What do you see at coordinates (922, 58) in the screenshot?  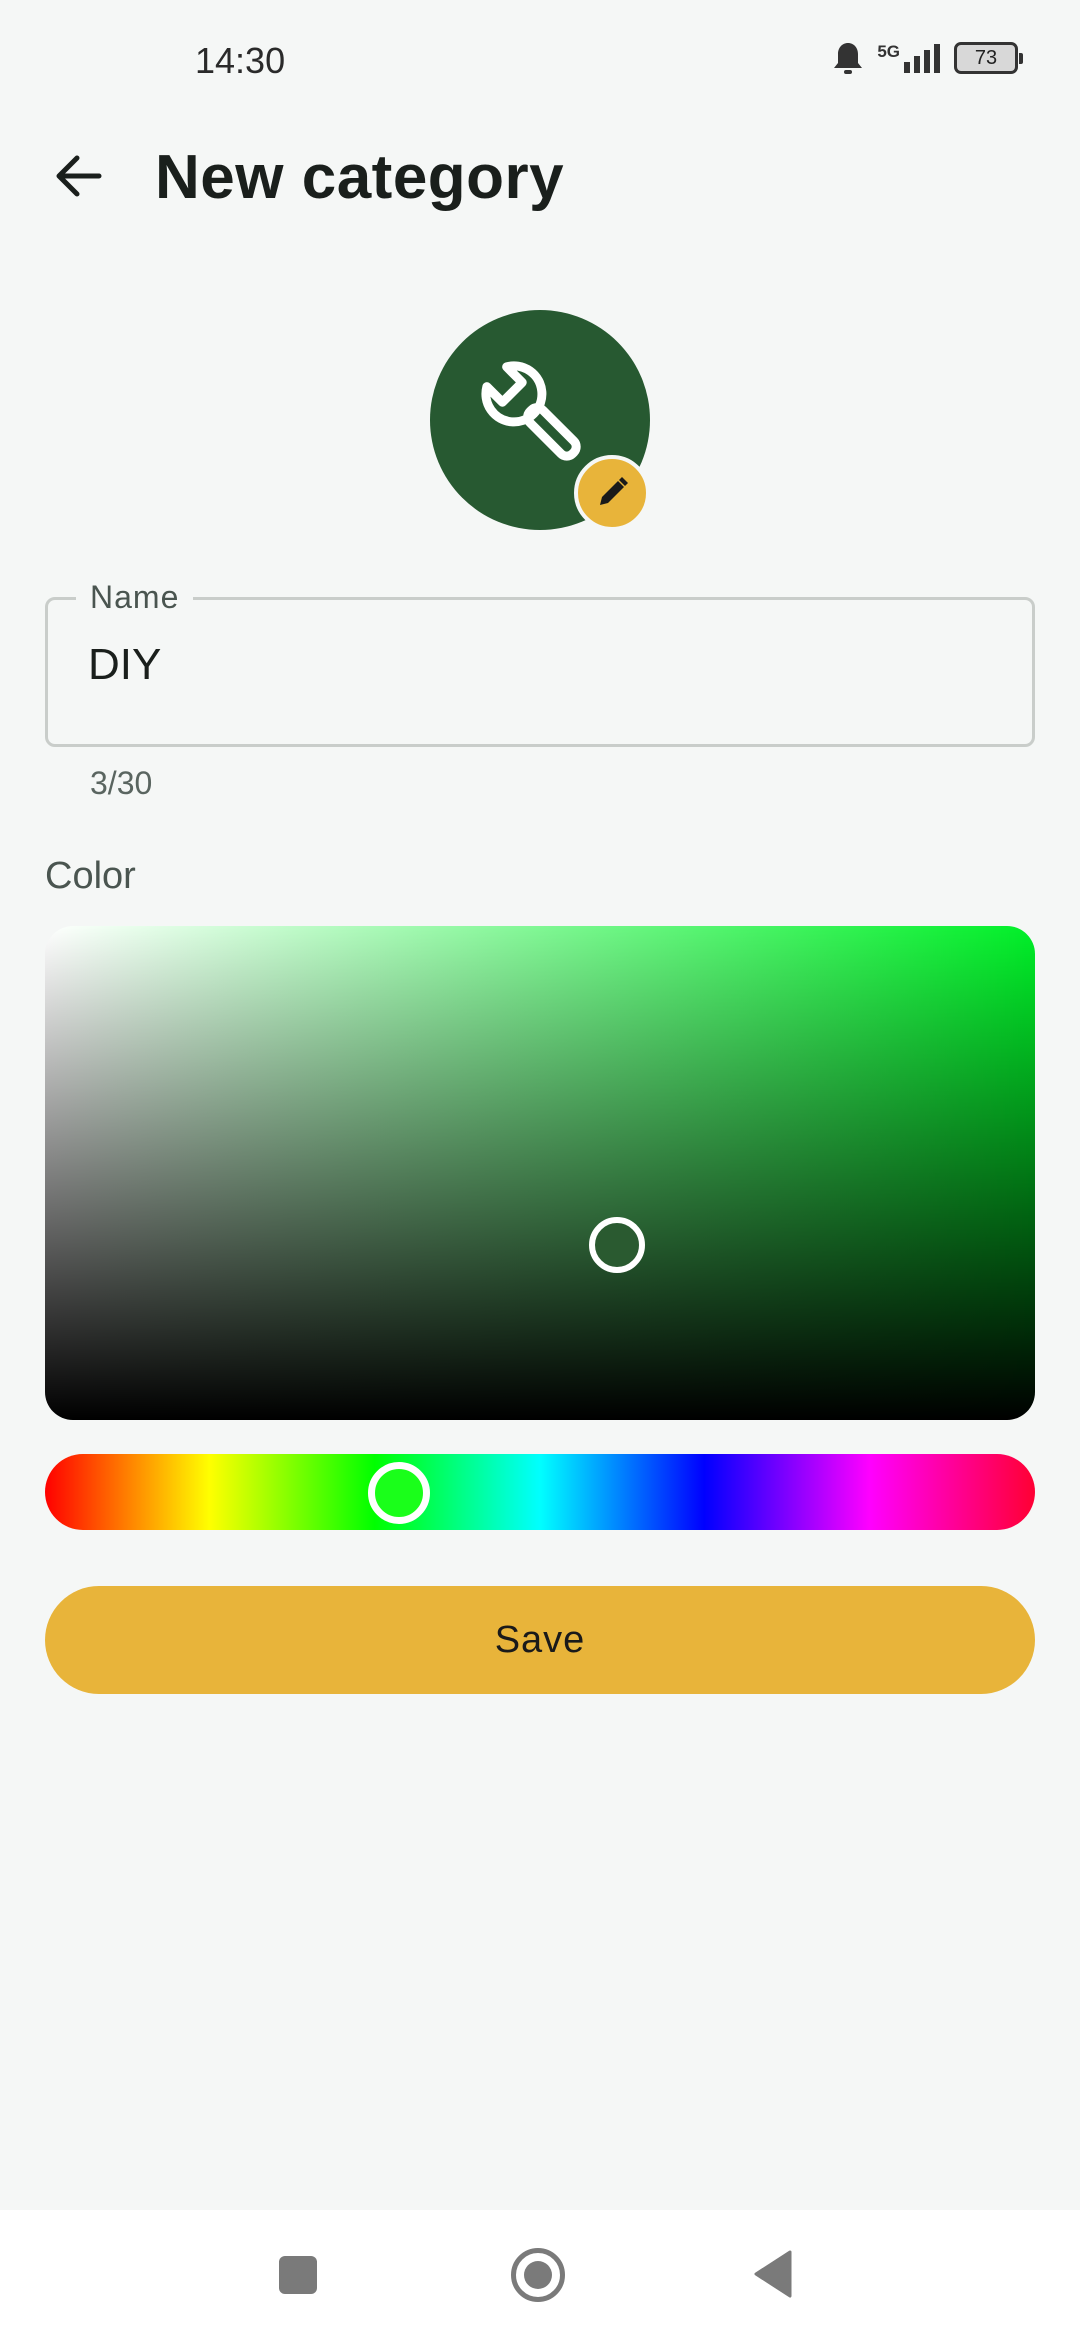 I see `signal-icon` at bounding box center [922, 58].